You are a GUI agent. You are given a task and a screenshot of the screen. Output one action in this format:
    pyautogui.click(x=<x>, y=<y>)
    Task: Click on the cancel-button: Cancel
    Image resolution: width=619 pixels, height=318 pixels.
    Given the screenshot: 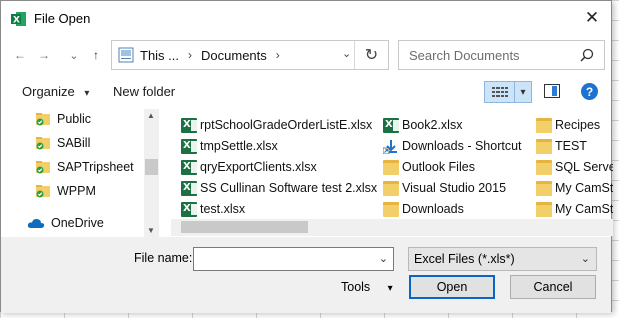 What is the action you would take?
    pyautogui.click(x=553, y=287)
    